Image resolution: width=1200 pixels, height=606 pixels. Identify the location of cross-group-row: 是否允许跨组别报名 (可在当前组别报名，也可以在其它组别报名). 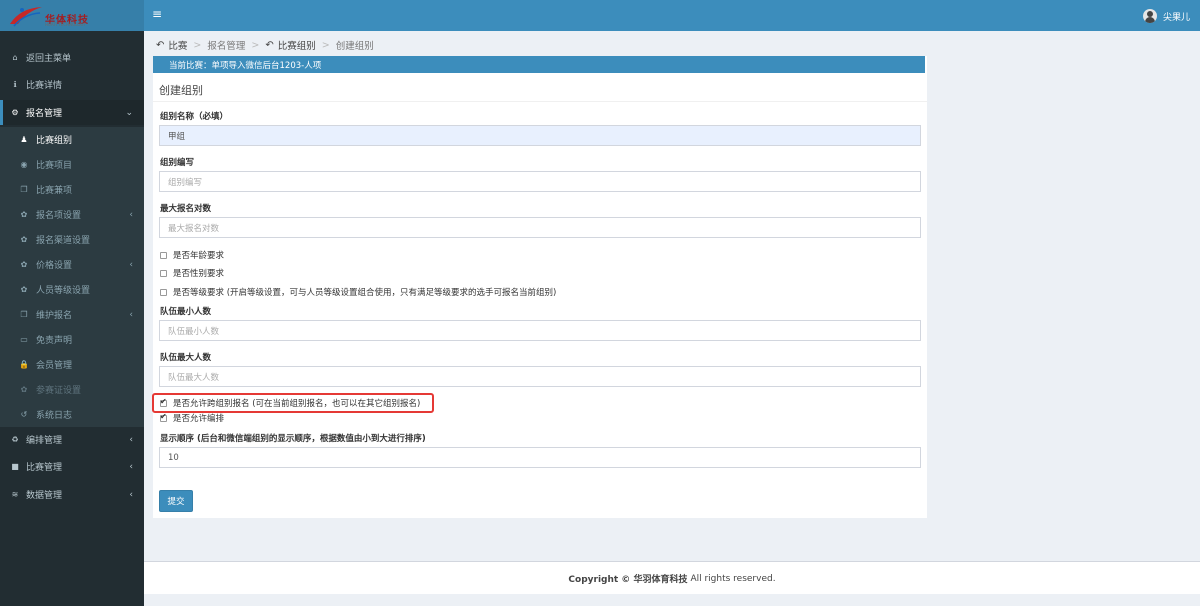
(290, 403).